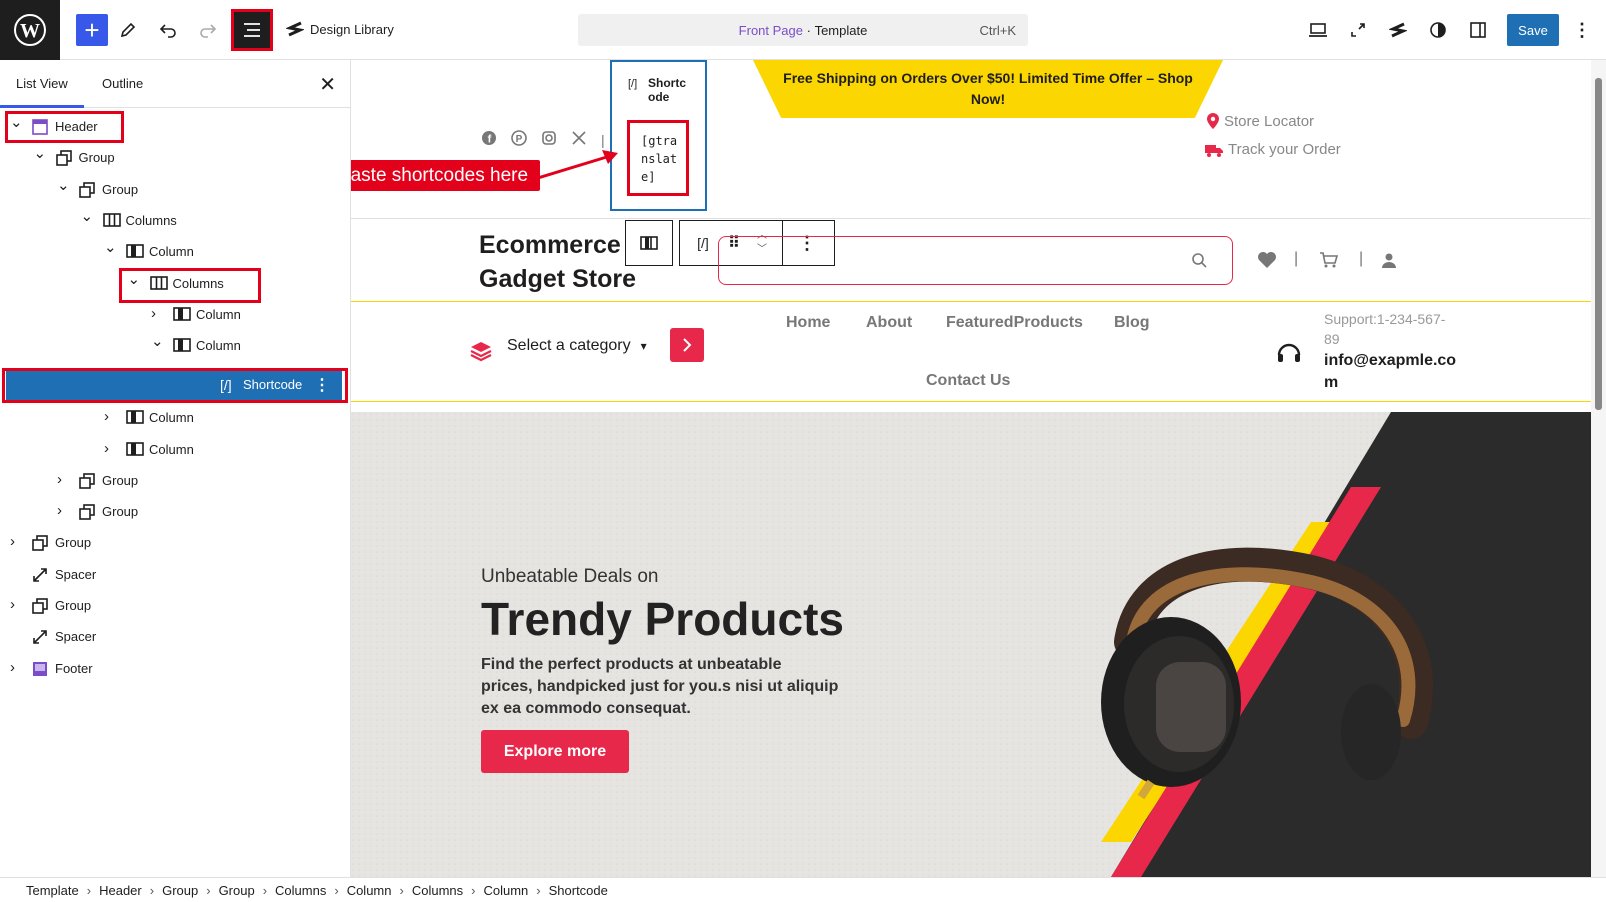  I want to click on breadcrumb-item: Header, so click(120, 890).